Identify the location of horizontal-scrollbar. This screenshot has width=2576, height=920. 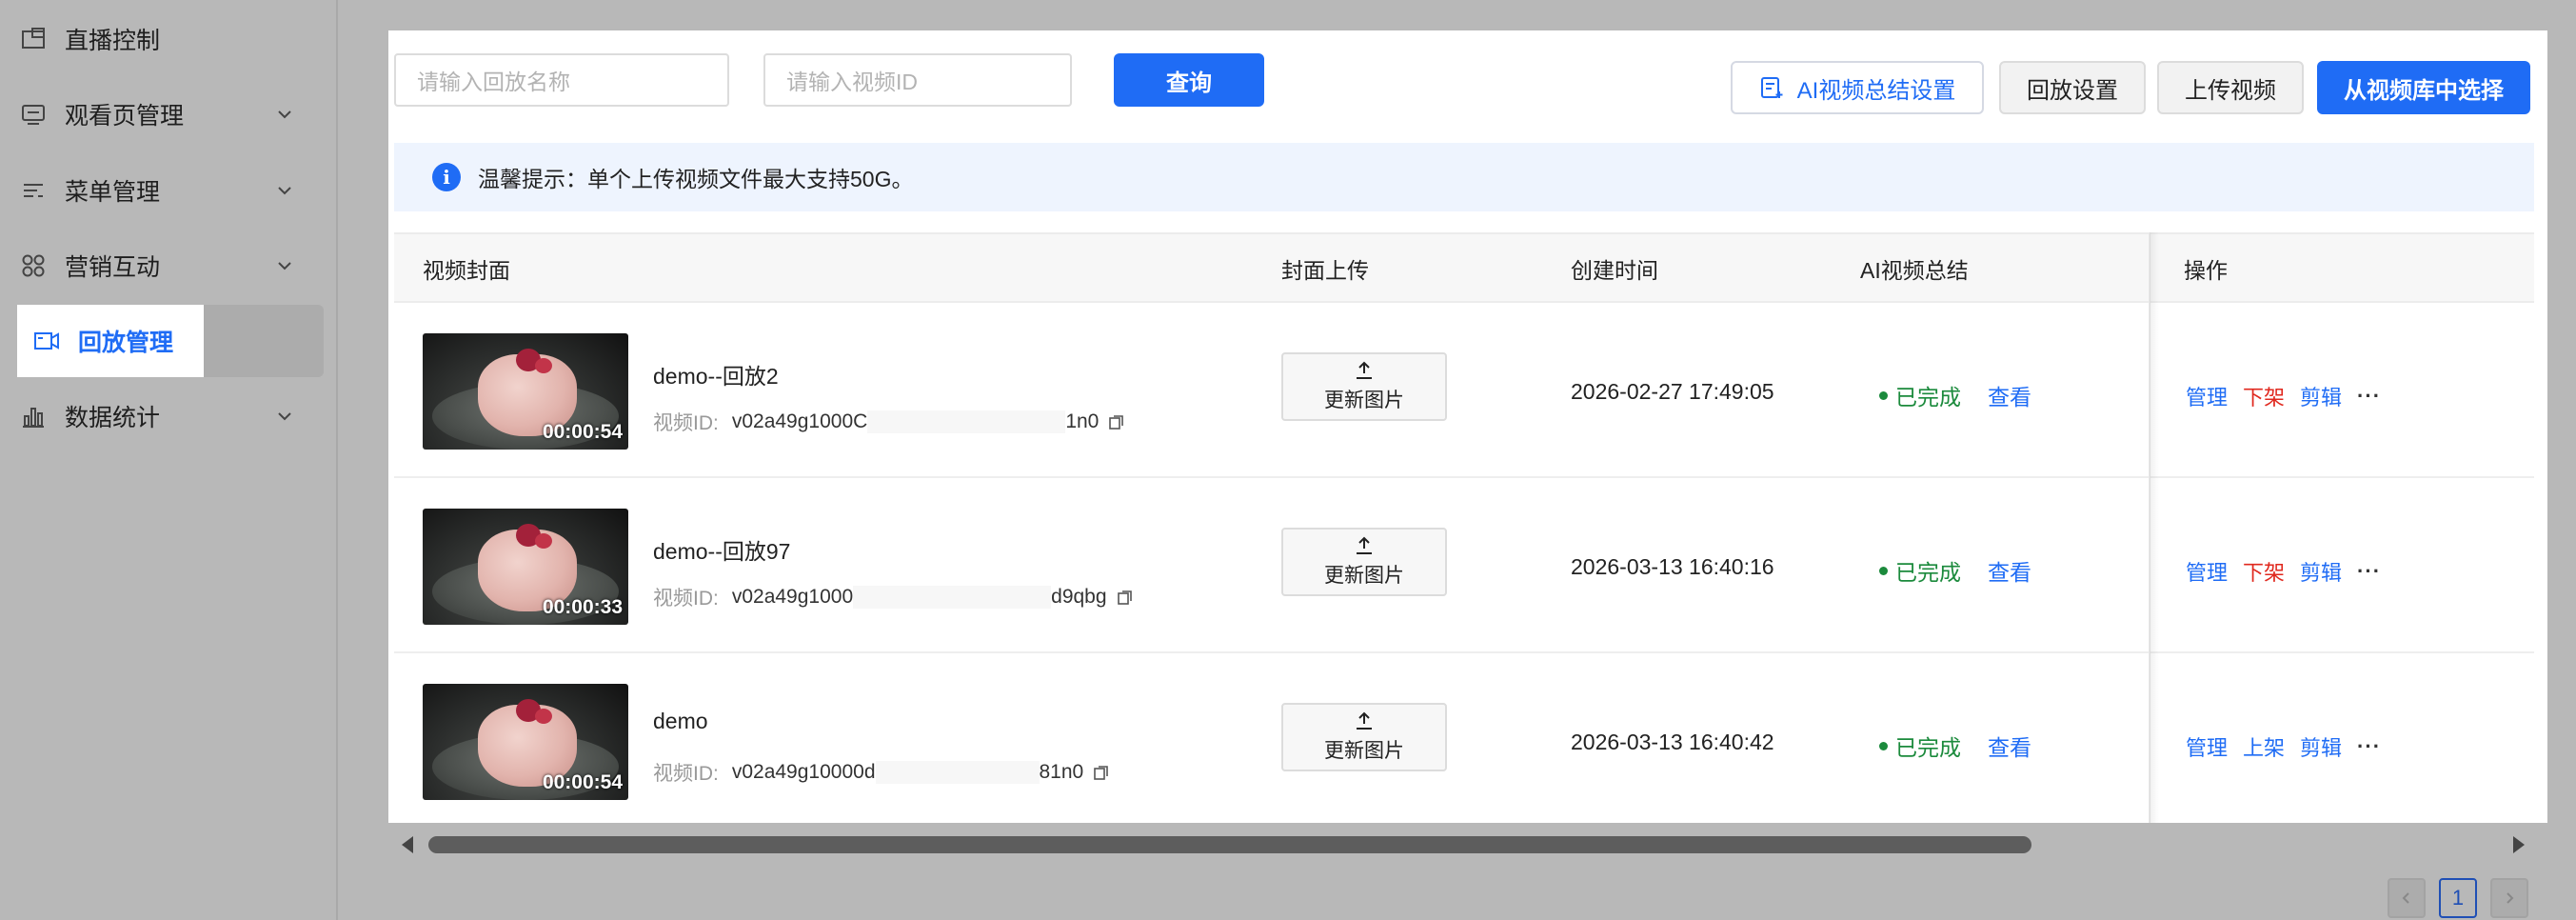
(1468, 844).